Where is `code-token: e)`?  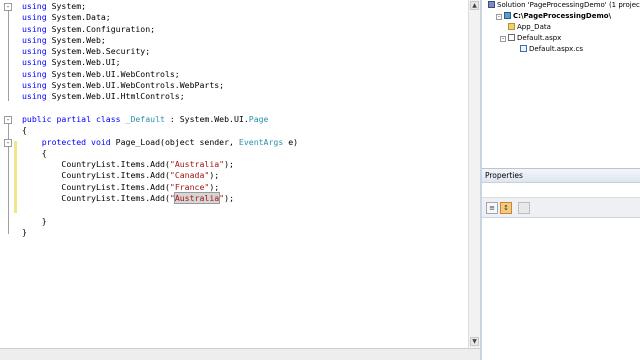 code-token: e) is located at coordinates (291, 141).